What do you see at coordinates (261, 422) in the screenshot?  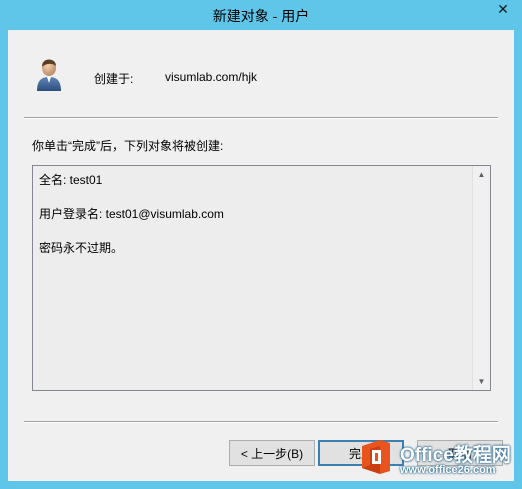 I see `separator-bottom` at bounding box center [261, 422].